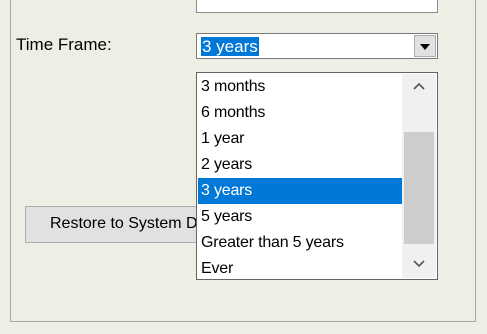 The width and height of the screenshot is (487, 334). I want to click on option-2-years: 2 years, so click(300, 165).